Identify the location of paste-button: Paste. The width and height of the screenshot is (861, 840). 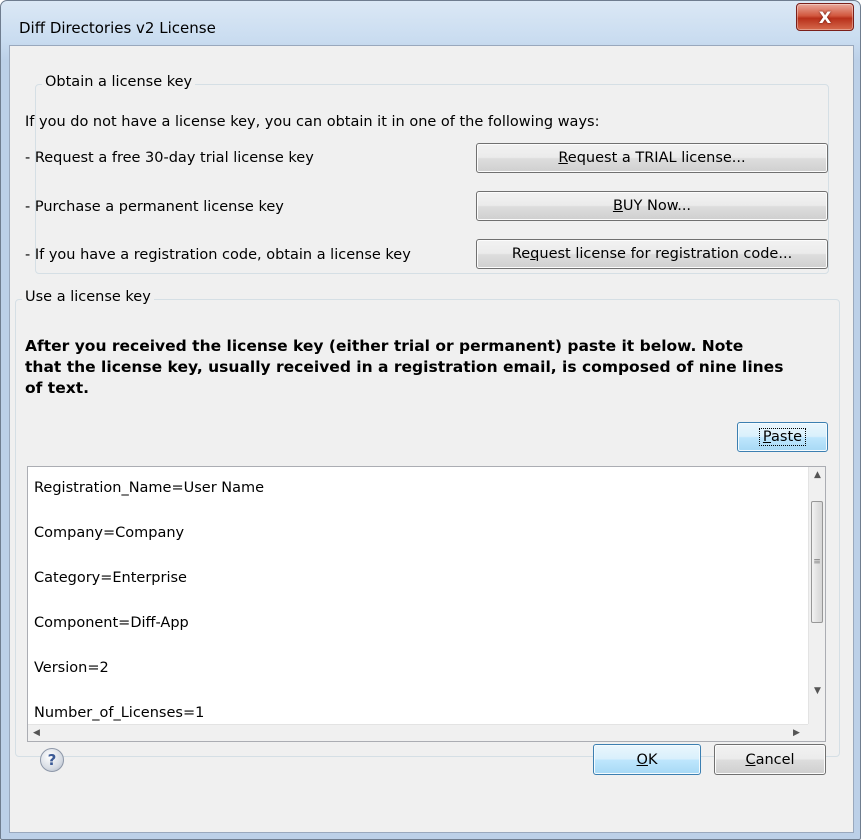
(782, 437).